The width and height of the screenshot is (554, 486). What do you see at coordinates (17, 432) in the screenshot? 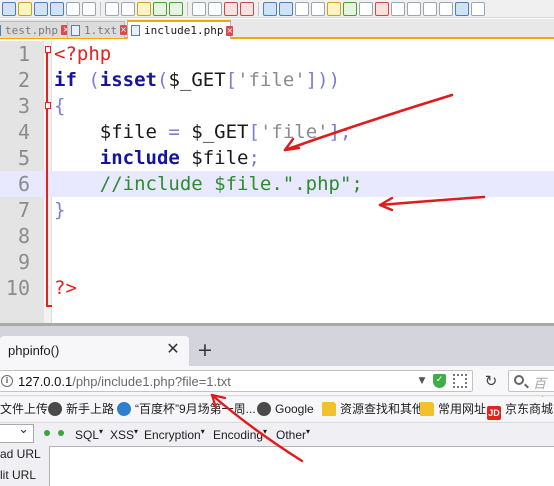
I see `hackbar-select` at bounding box center [17, 432].